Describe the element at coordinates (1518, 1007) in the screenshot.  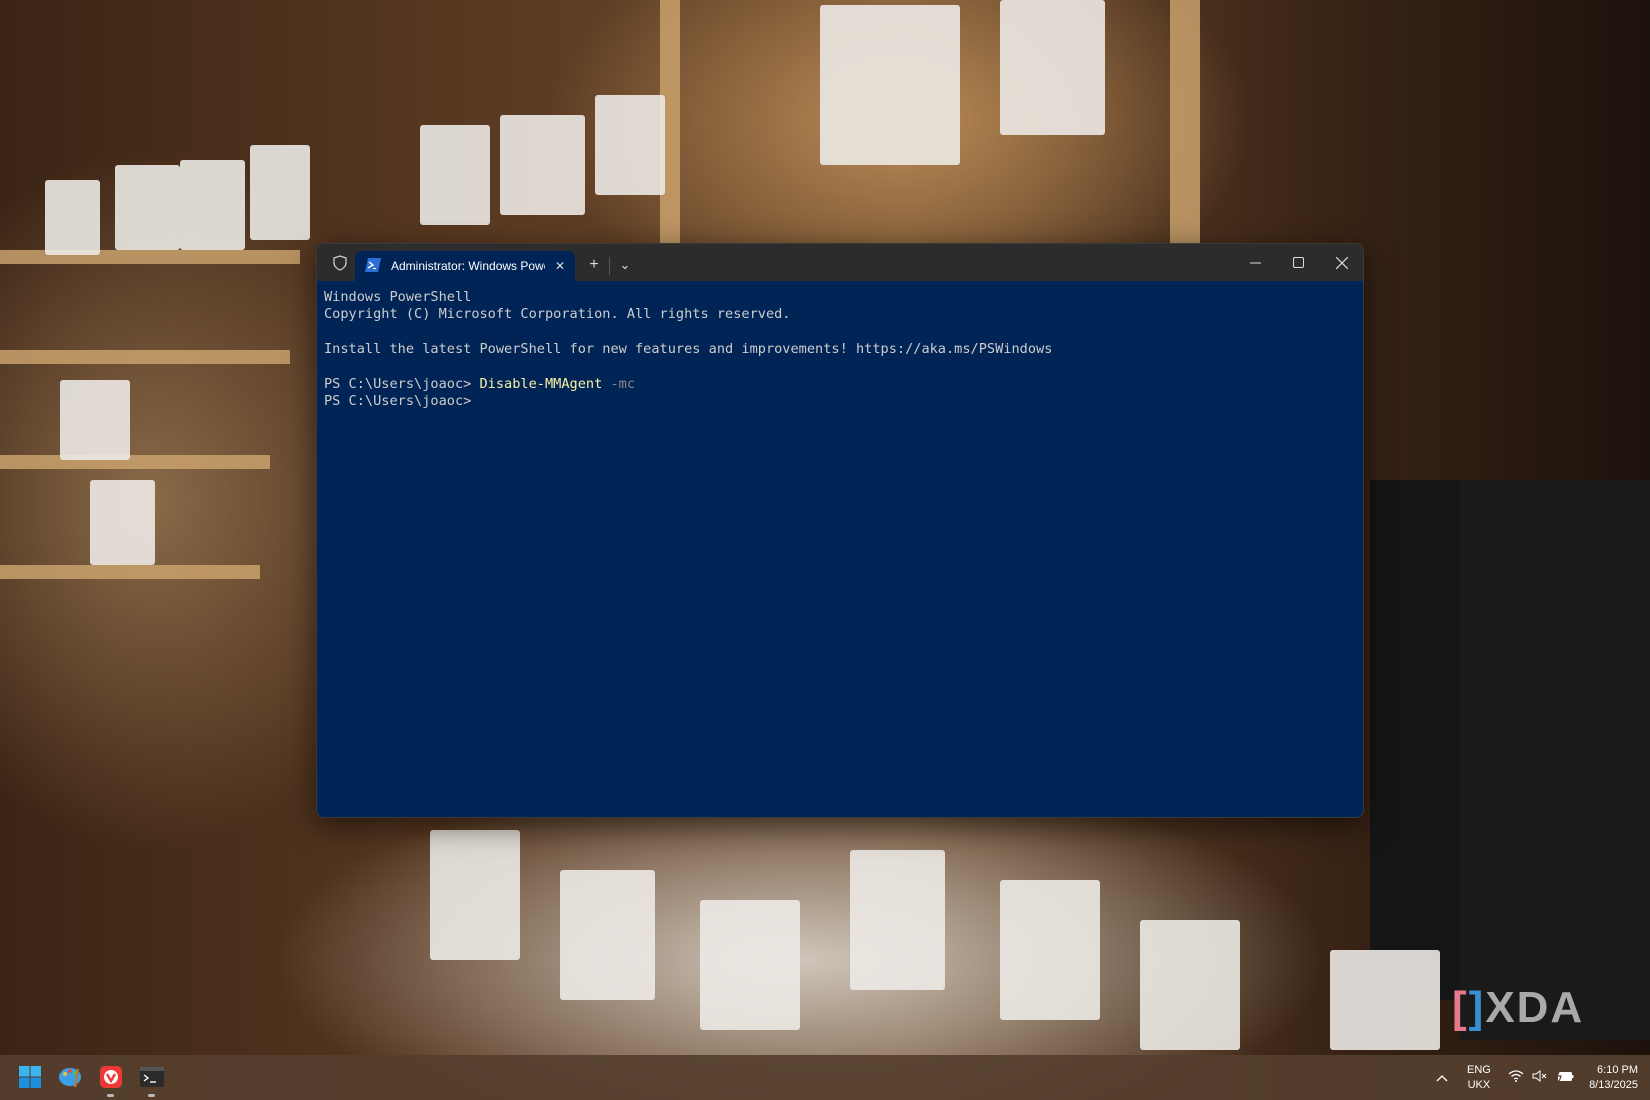
I see `xda-watermark: []XDA` at that location.